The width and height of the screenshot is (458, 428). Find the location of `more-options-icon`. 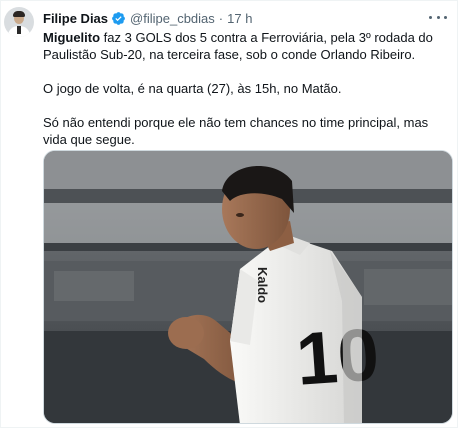

more-options-icon is located at coordinates (438, 17).